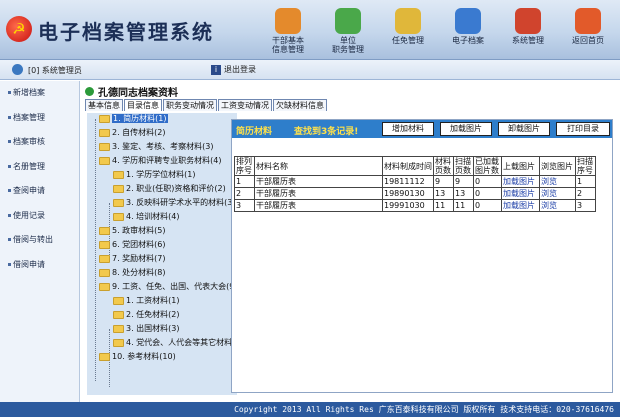  Describe the element at coordinates (466, 129) in the screenshot. I see `load-image-button: 加载图片` at that location.